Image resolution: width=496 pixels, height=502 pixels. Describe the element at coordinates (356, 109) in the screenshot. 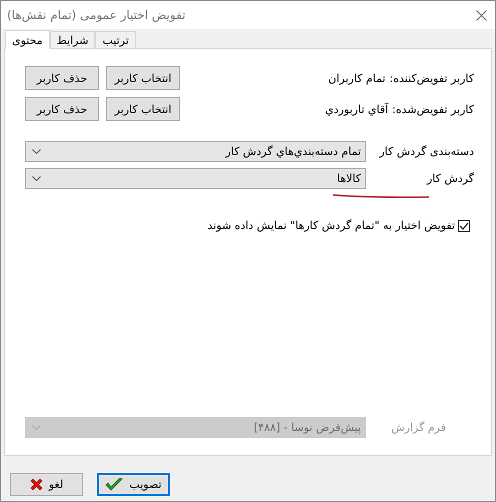

I see `field-value: آقاي تاربوردي` at that location.